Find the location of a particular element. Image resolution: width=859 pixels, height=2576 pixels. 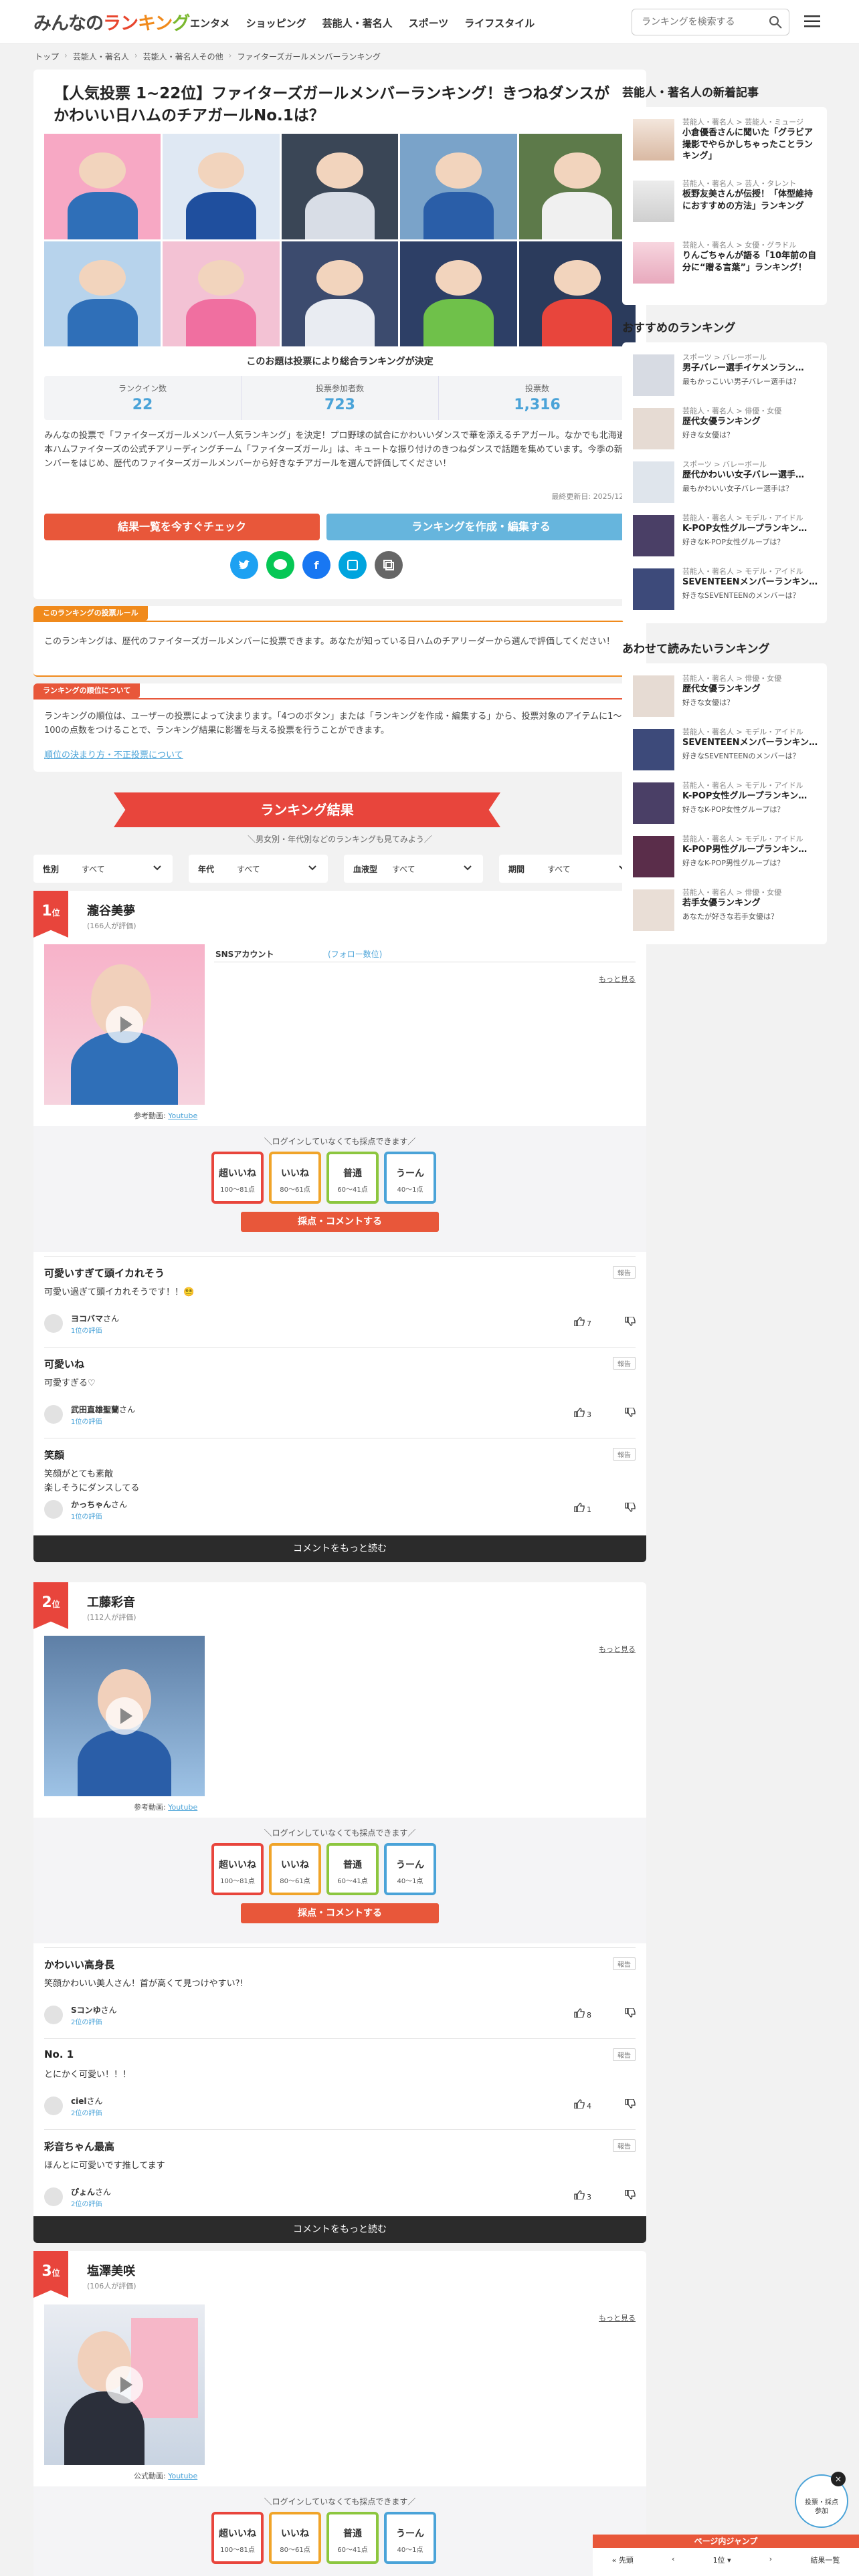

filter-period: 期間 すべて is located at coordinates (568, 869).